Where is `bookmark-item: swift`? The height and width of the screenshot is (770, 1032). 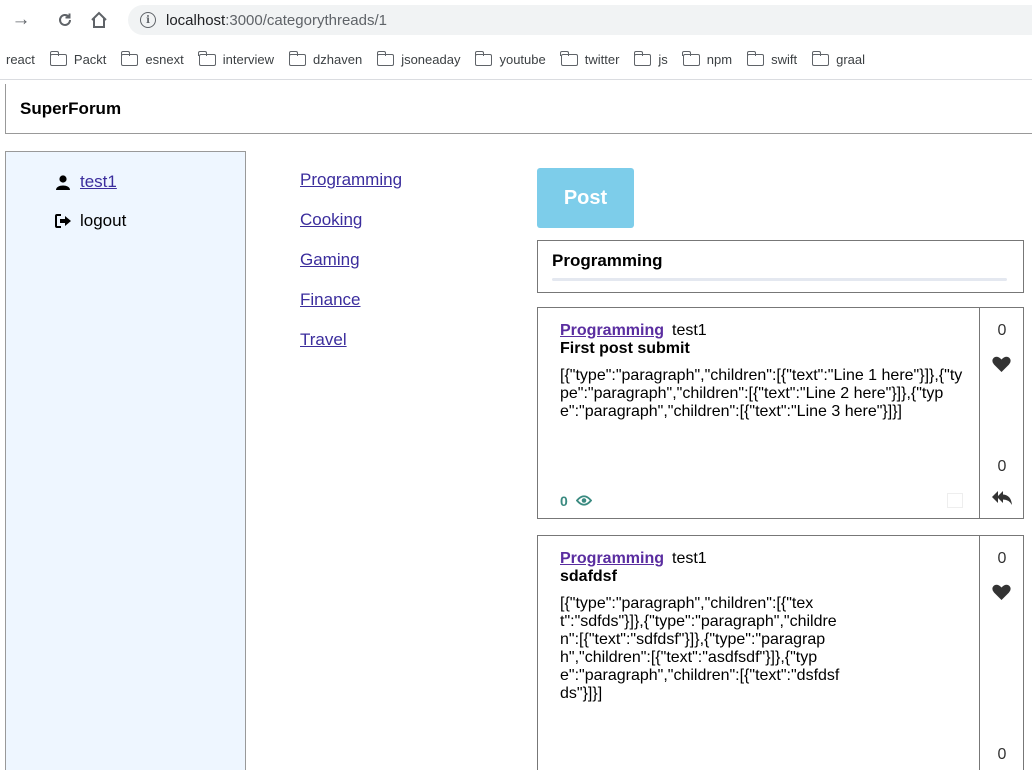
bookmark-item: swift is located at coordinates (772, 58).